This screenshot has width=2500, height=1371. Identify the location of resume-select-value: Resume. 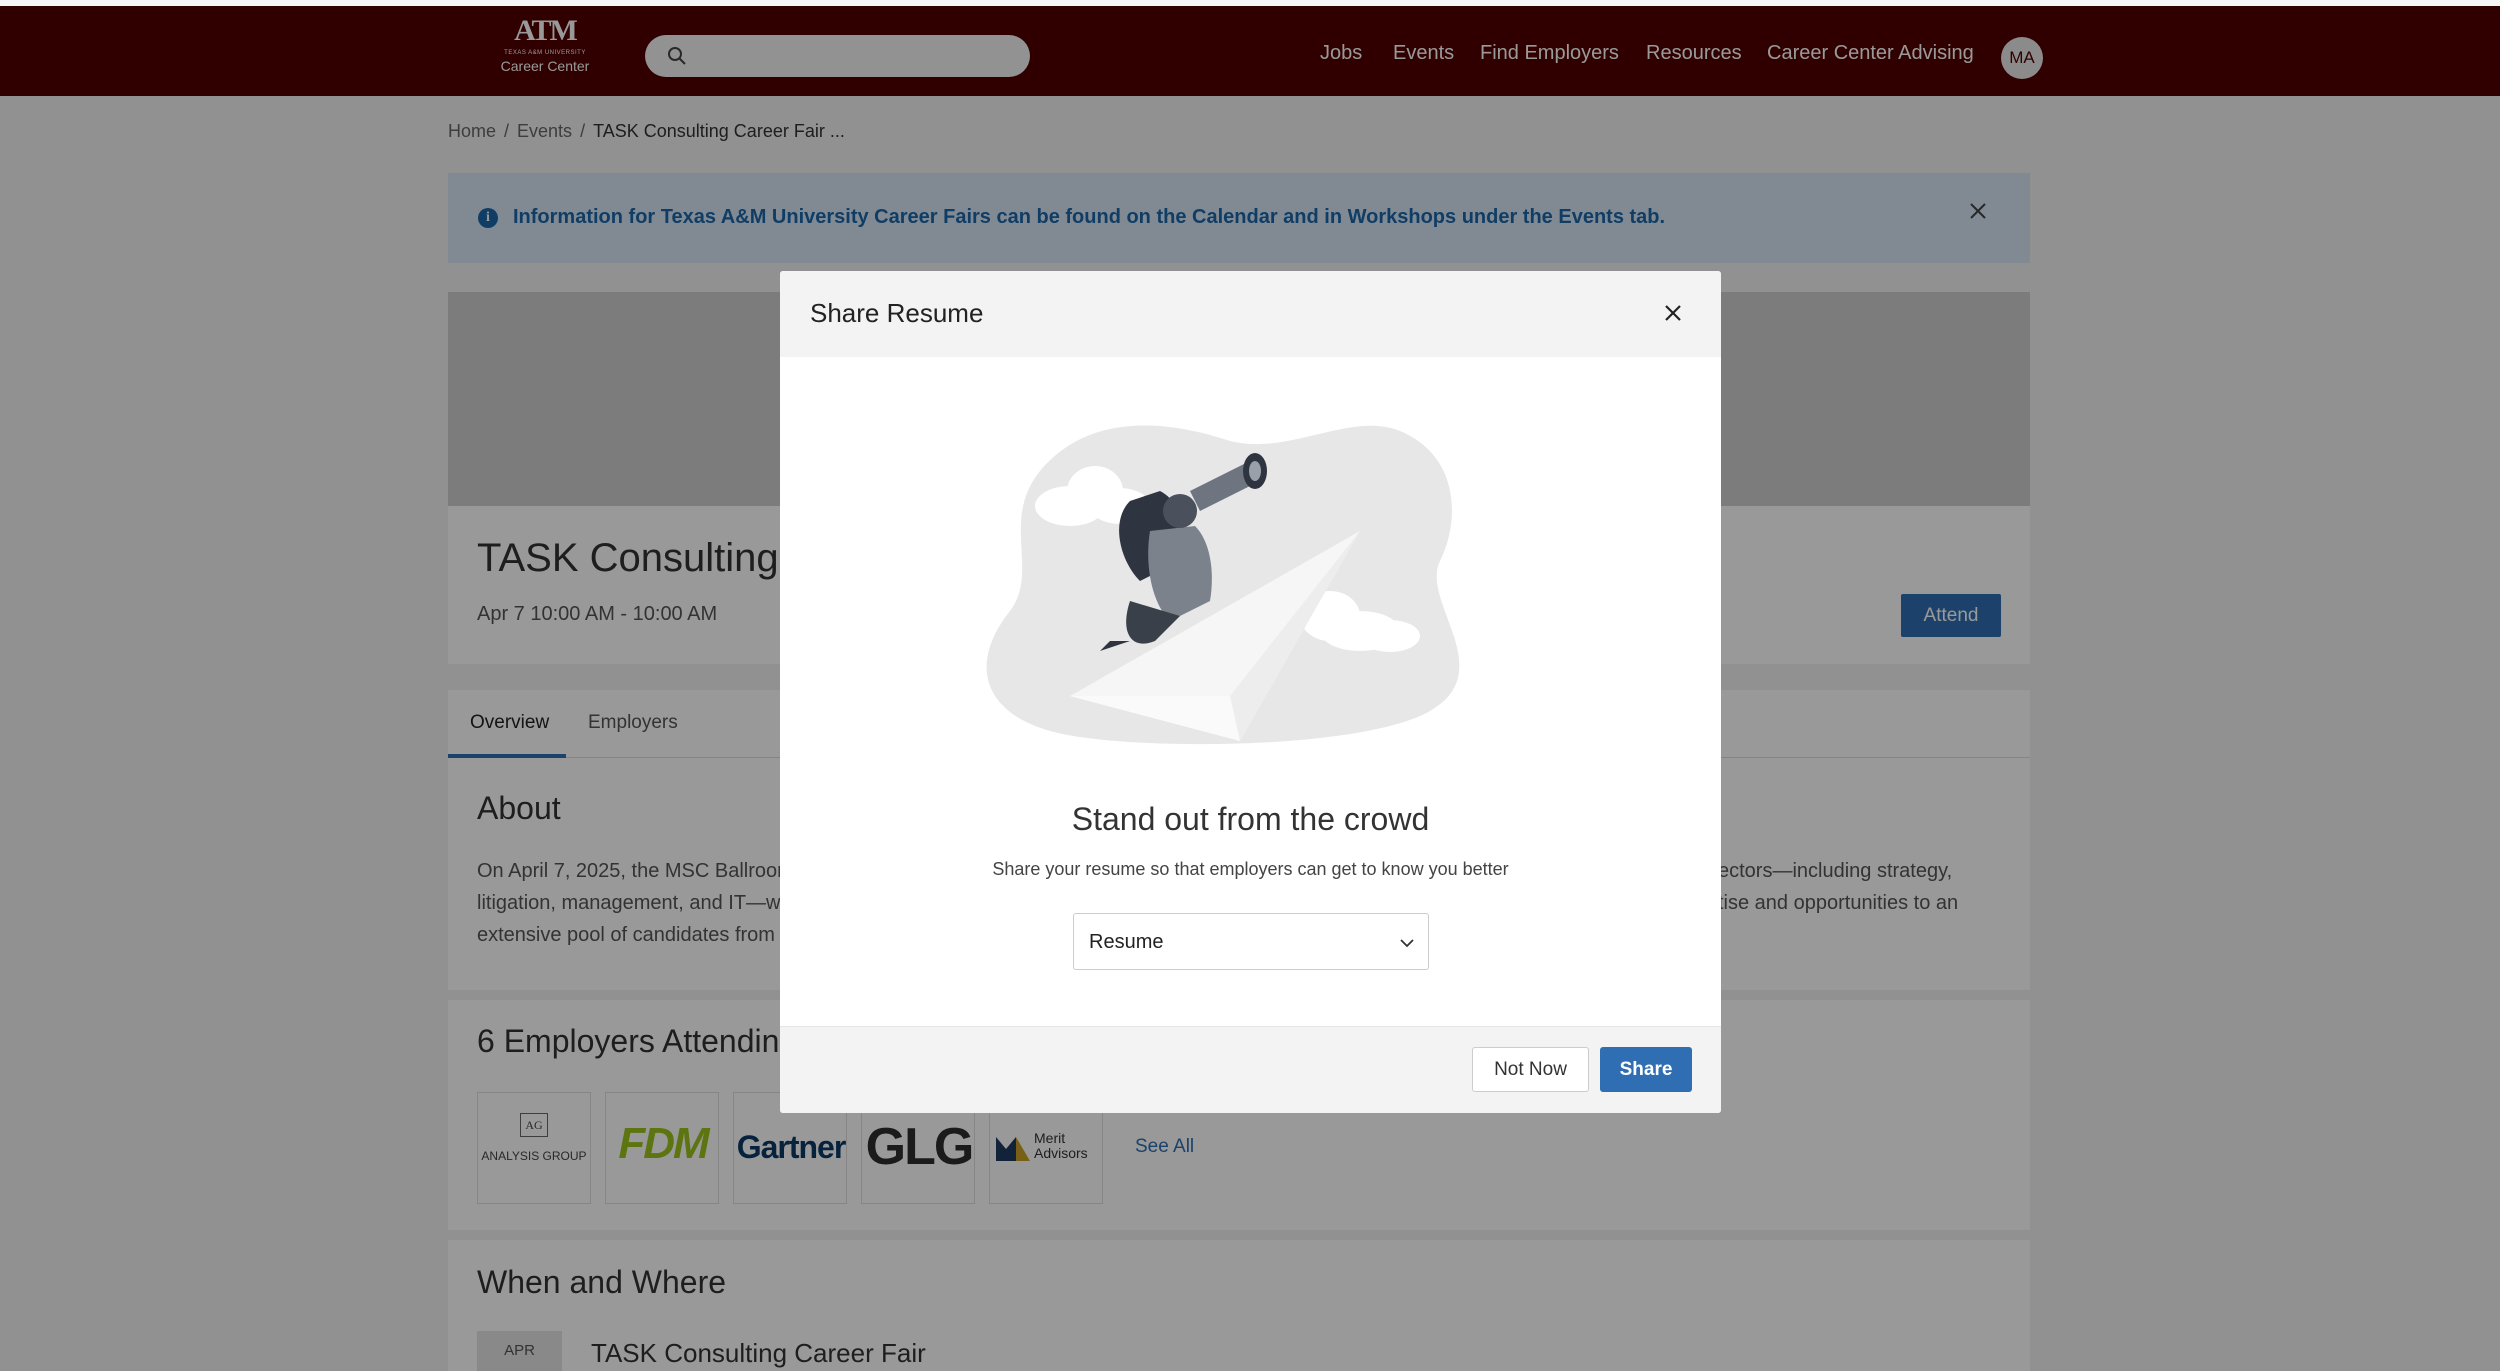
(1126, 942).